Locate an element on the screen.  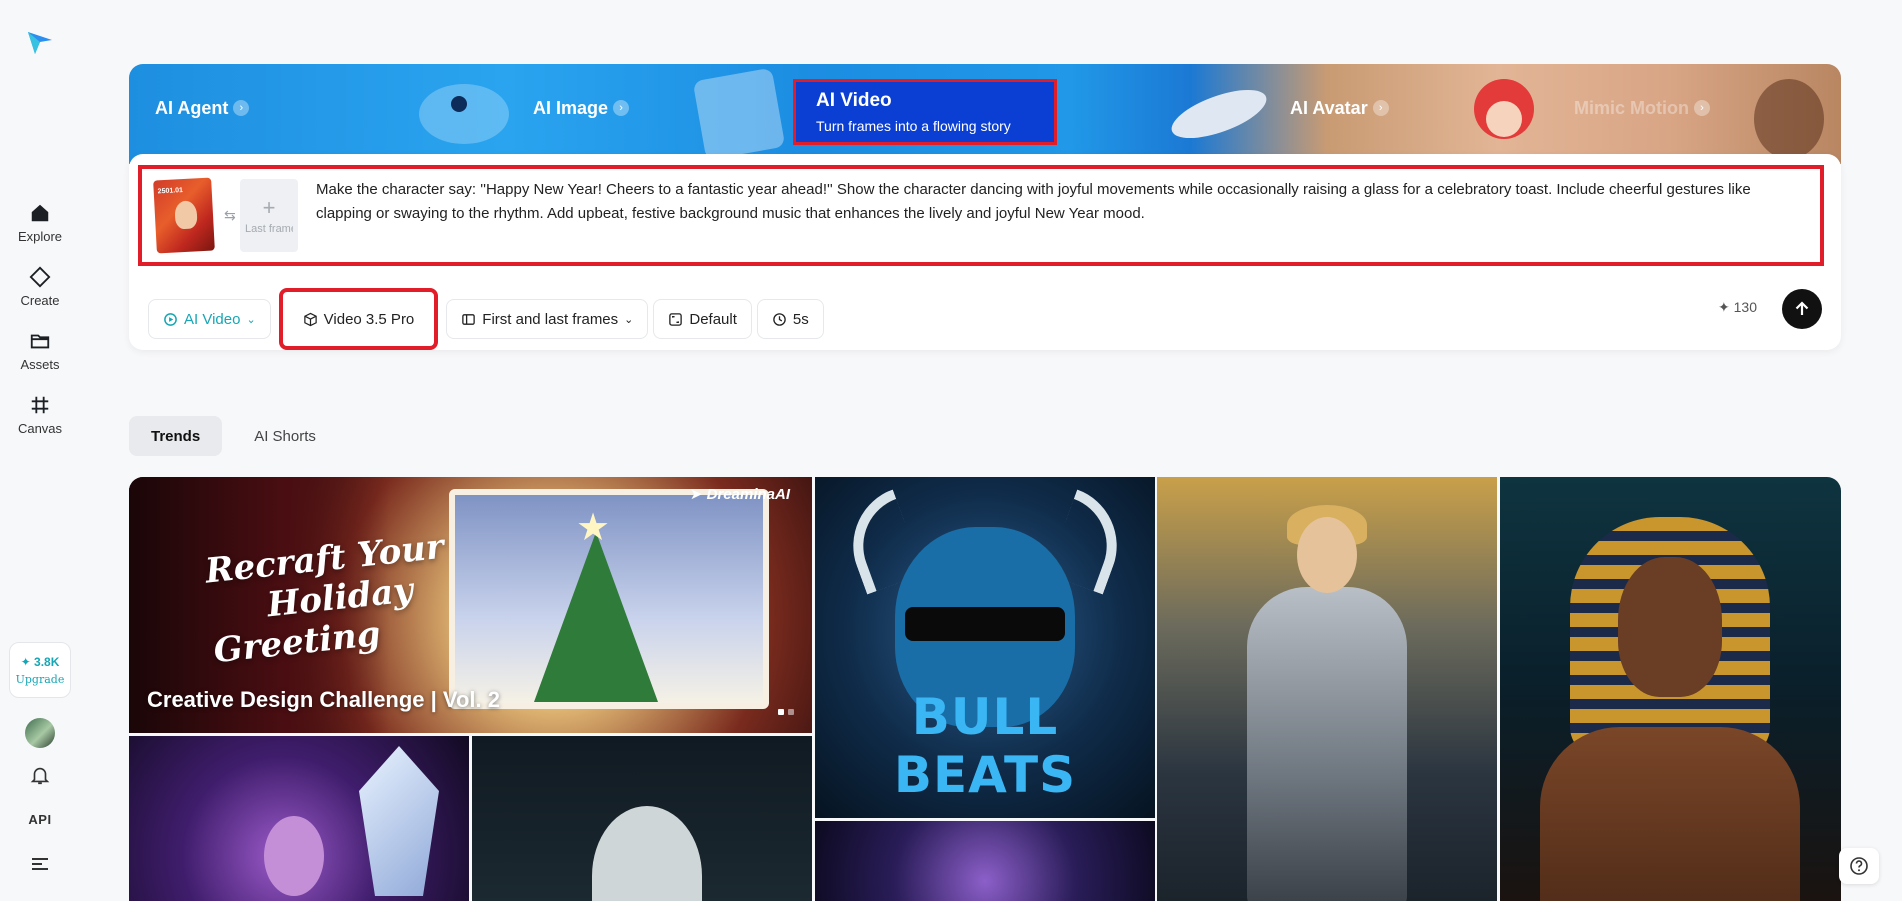
frames-select: First and last frames ⌄ is located at coordinates (547, 319).